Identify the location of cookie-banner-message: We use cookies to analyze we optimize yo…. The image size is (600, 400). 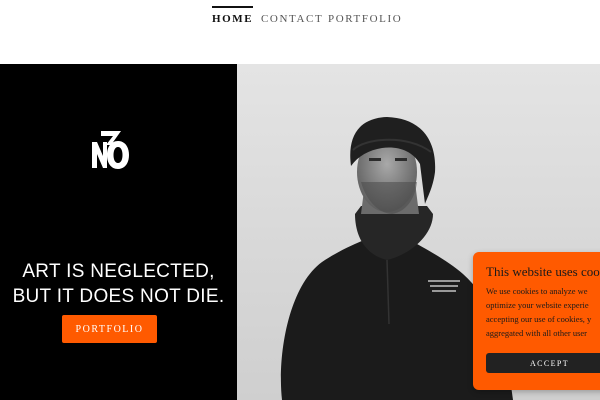
(543, 312).